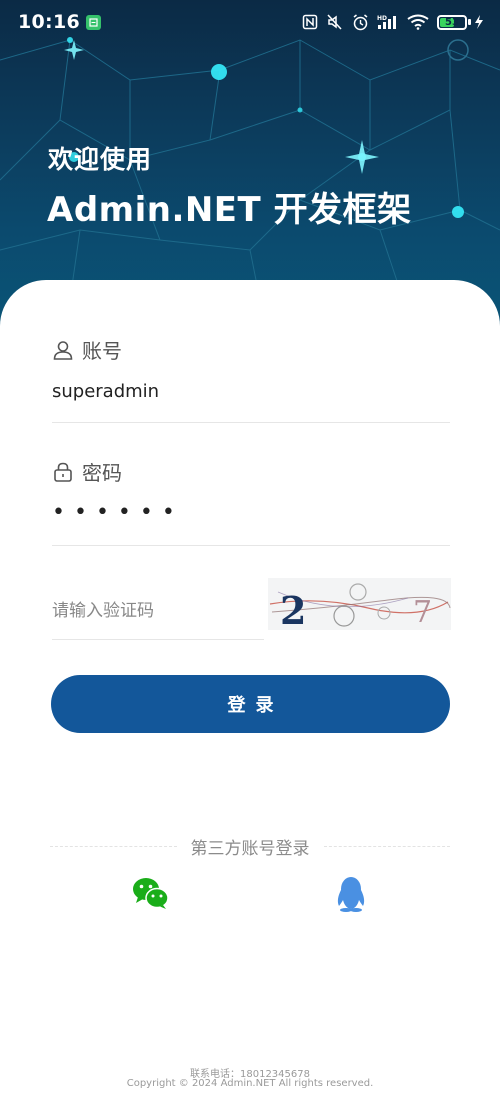  Describe the element at coordinates (63, 350) in the screenshot. I see `user-icon` at that location.